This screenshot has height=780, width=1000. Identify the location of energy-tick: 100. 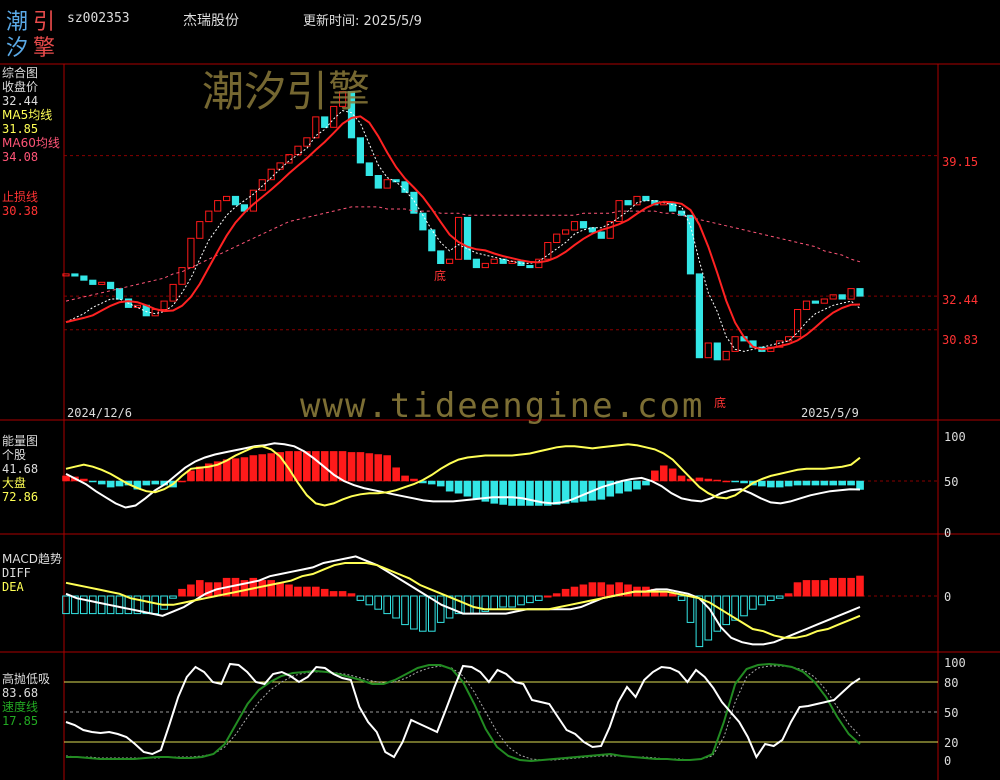
(955, 437).